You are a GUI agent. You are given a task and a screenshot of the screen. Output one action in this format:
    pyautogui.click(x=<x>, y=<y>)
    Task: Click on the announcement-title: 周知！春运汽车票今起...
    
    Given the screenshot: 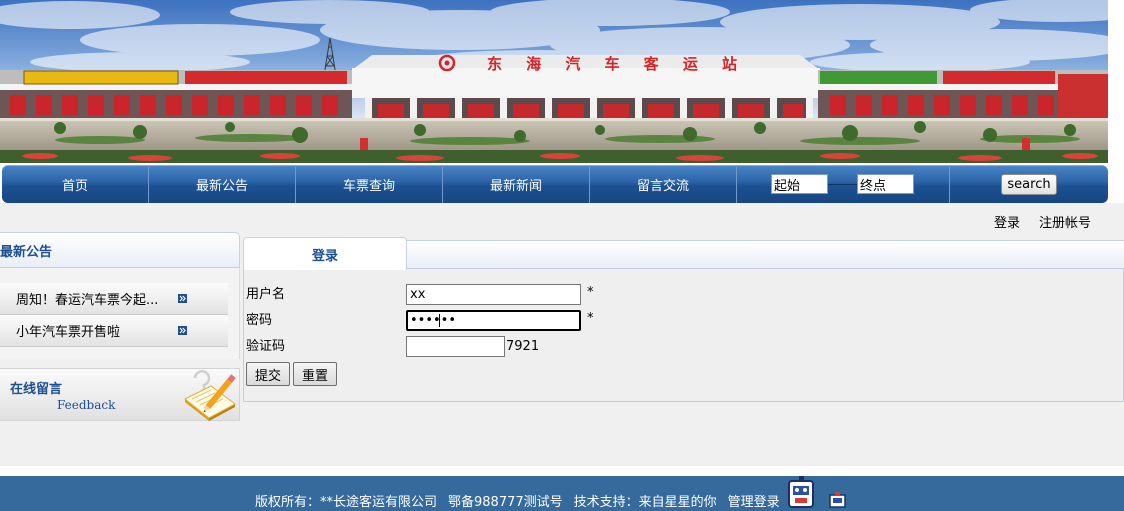 What is the action you would take?
    pyautogui.click(x=87, y=300)
    